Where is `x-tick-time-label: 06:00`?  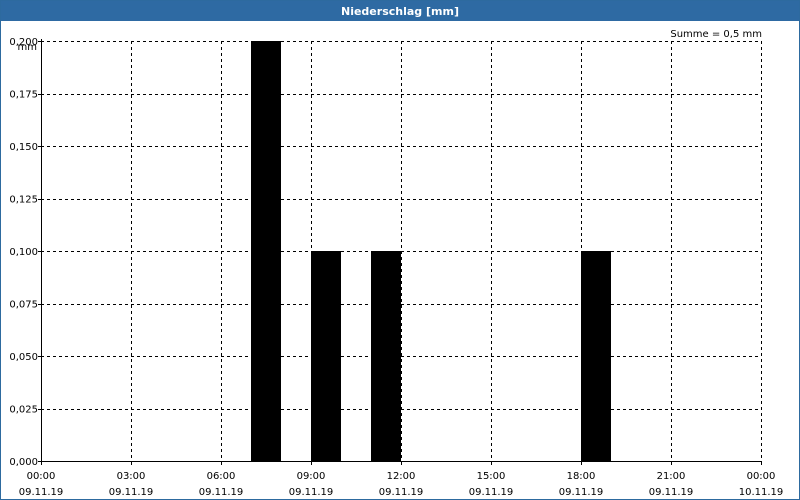 x-tick-time-label: 06:00 is located at coordinates (221, 476).